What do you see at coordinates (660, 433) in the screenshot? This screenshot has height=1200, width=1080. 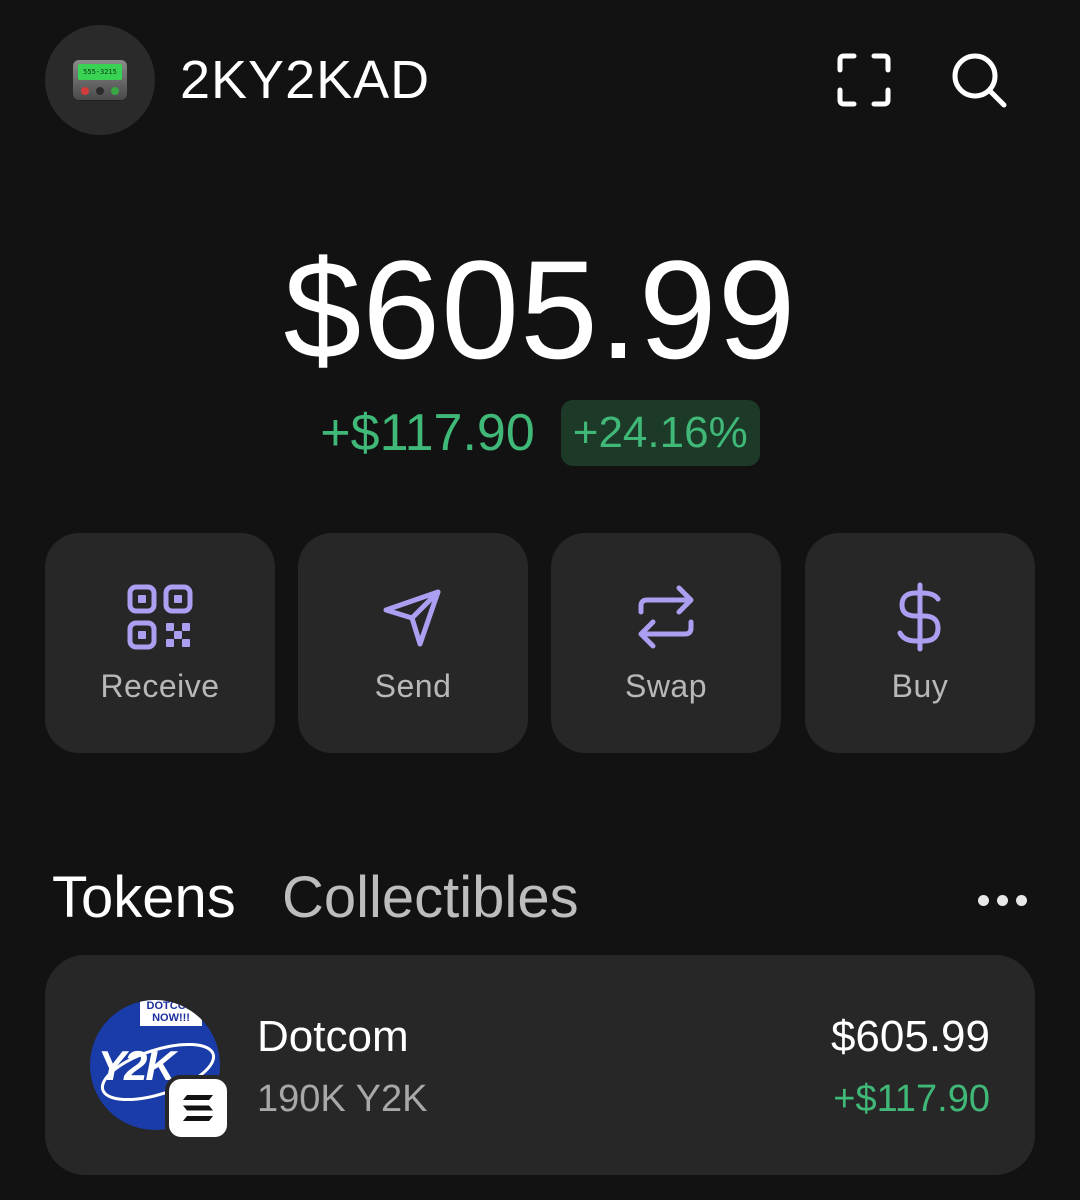 I see `balance-change-percent-badge: +24.16%` at bounding box center [660, 433].